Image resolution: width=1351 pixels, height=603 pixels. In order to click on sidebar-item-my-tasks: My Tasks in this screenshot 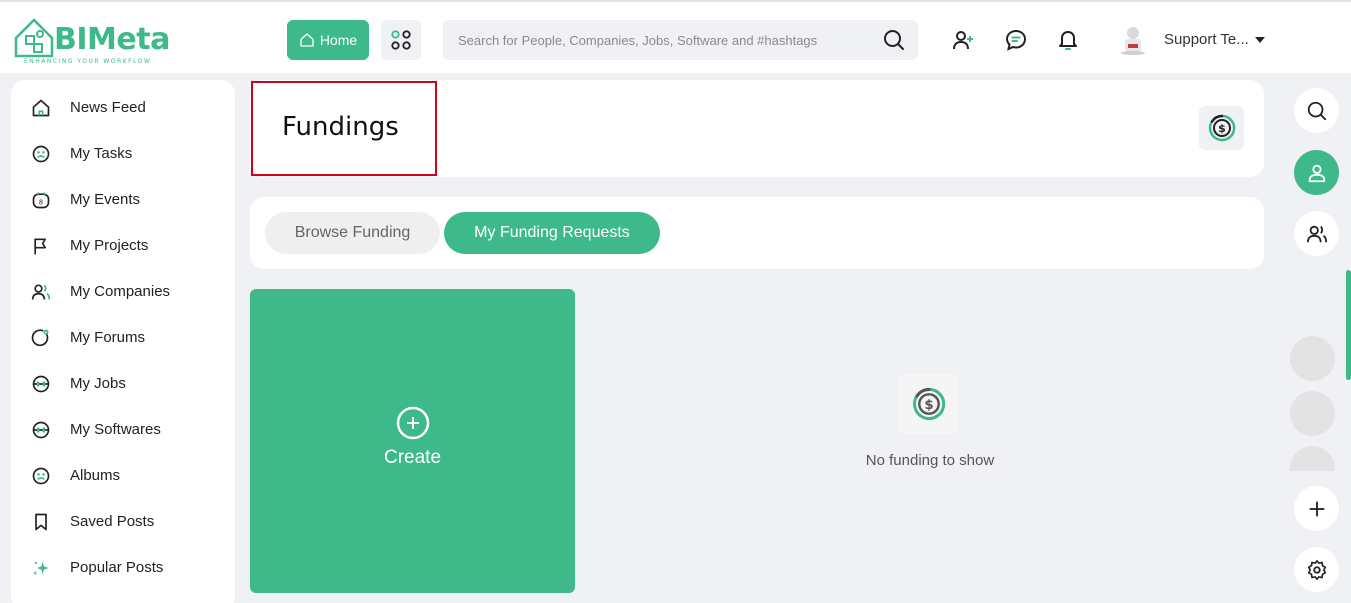, I will do `click(123, 154)`.